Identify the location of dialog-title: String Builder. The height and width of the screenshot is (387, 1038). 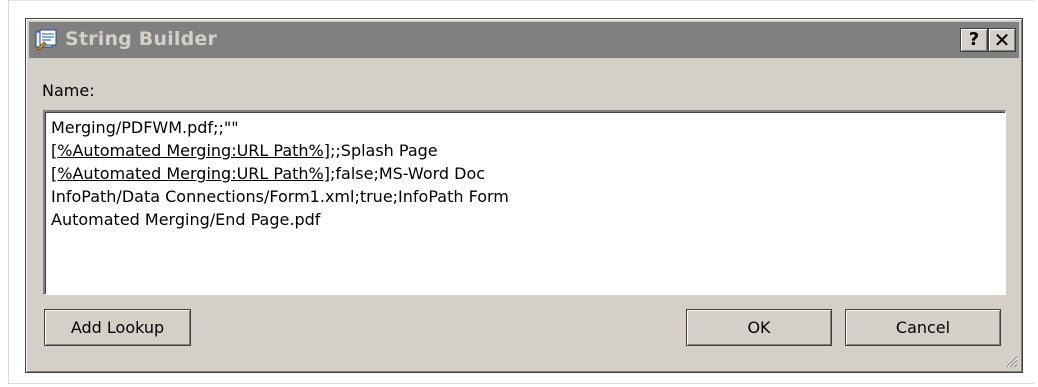
(141, 39).